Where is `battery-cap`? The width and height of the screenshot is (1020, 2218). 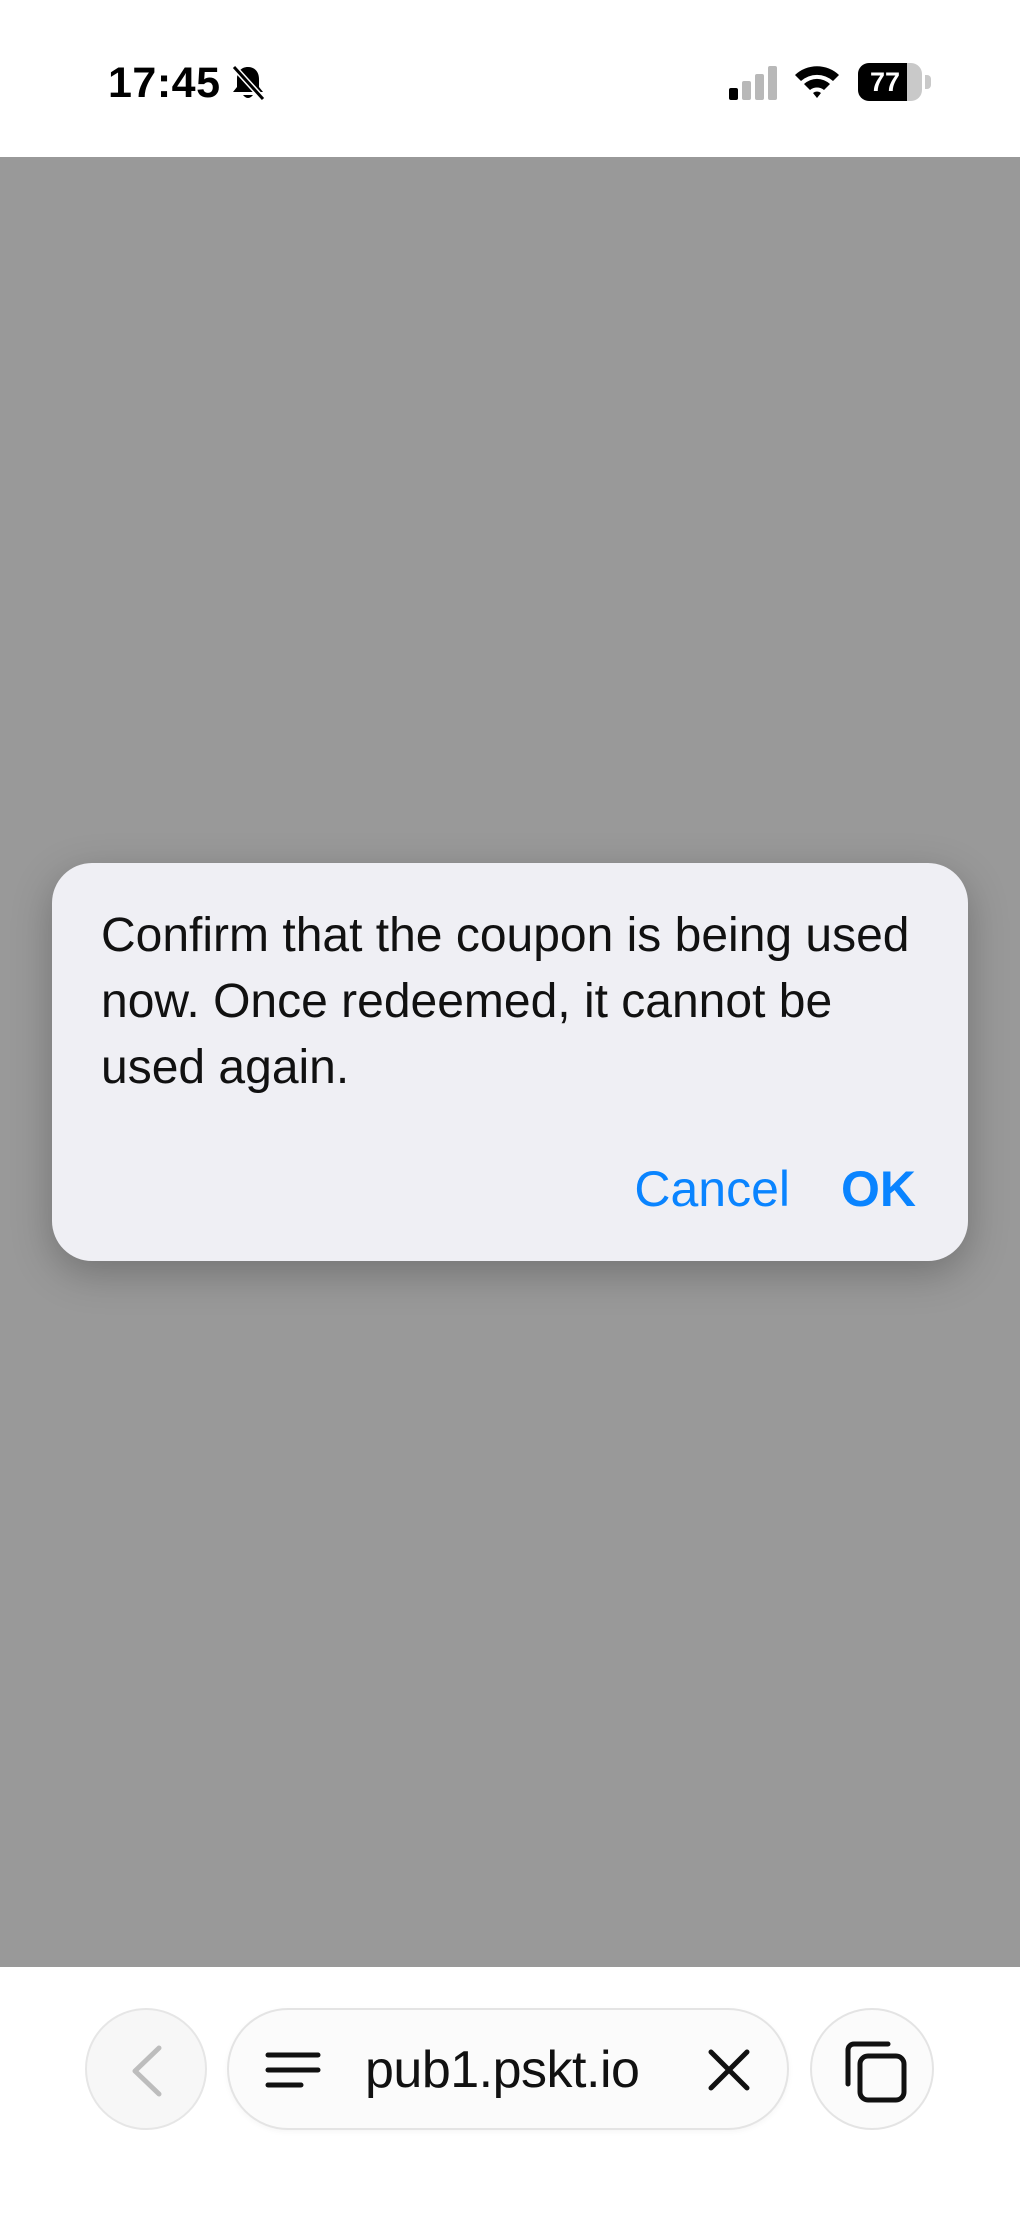 battery-cap is located at coordinates (928, 82).